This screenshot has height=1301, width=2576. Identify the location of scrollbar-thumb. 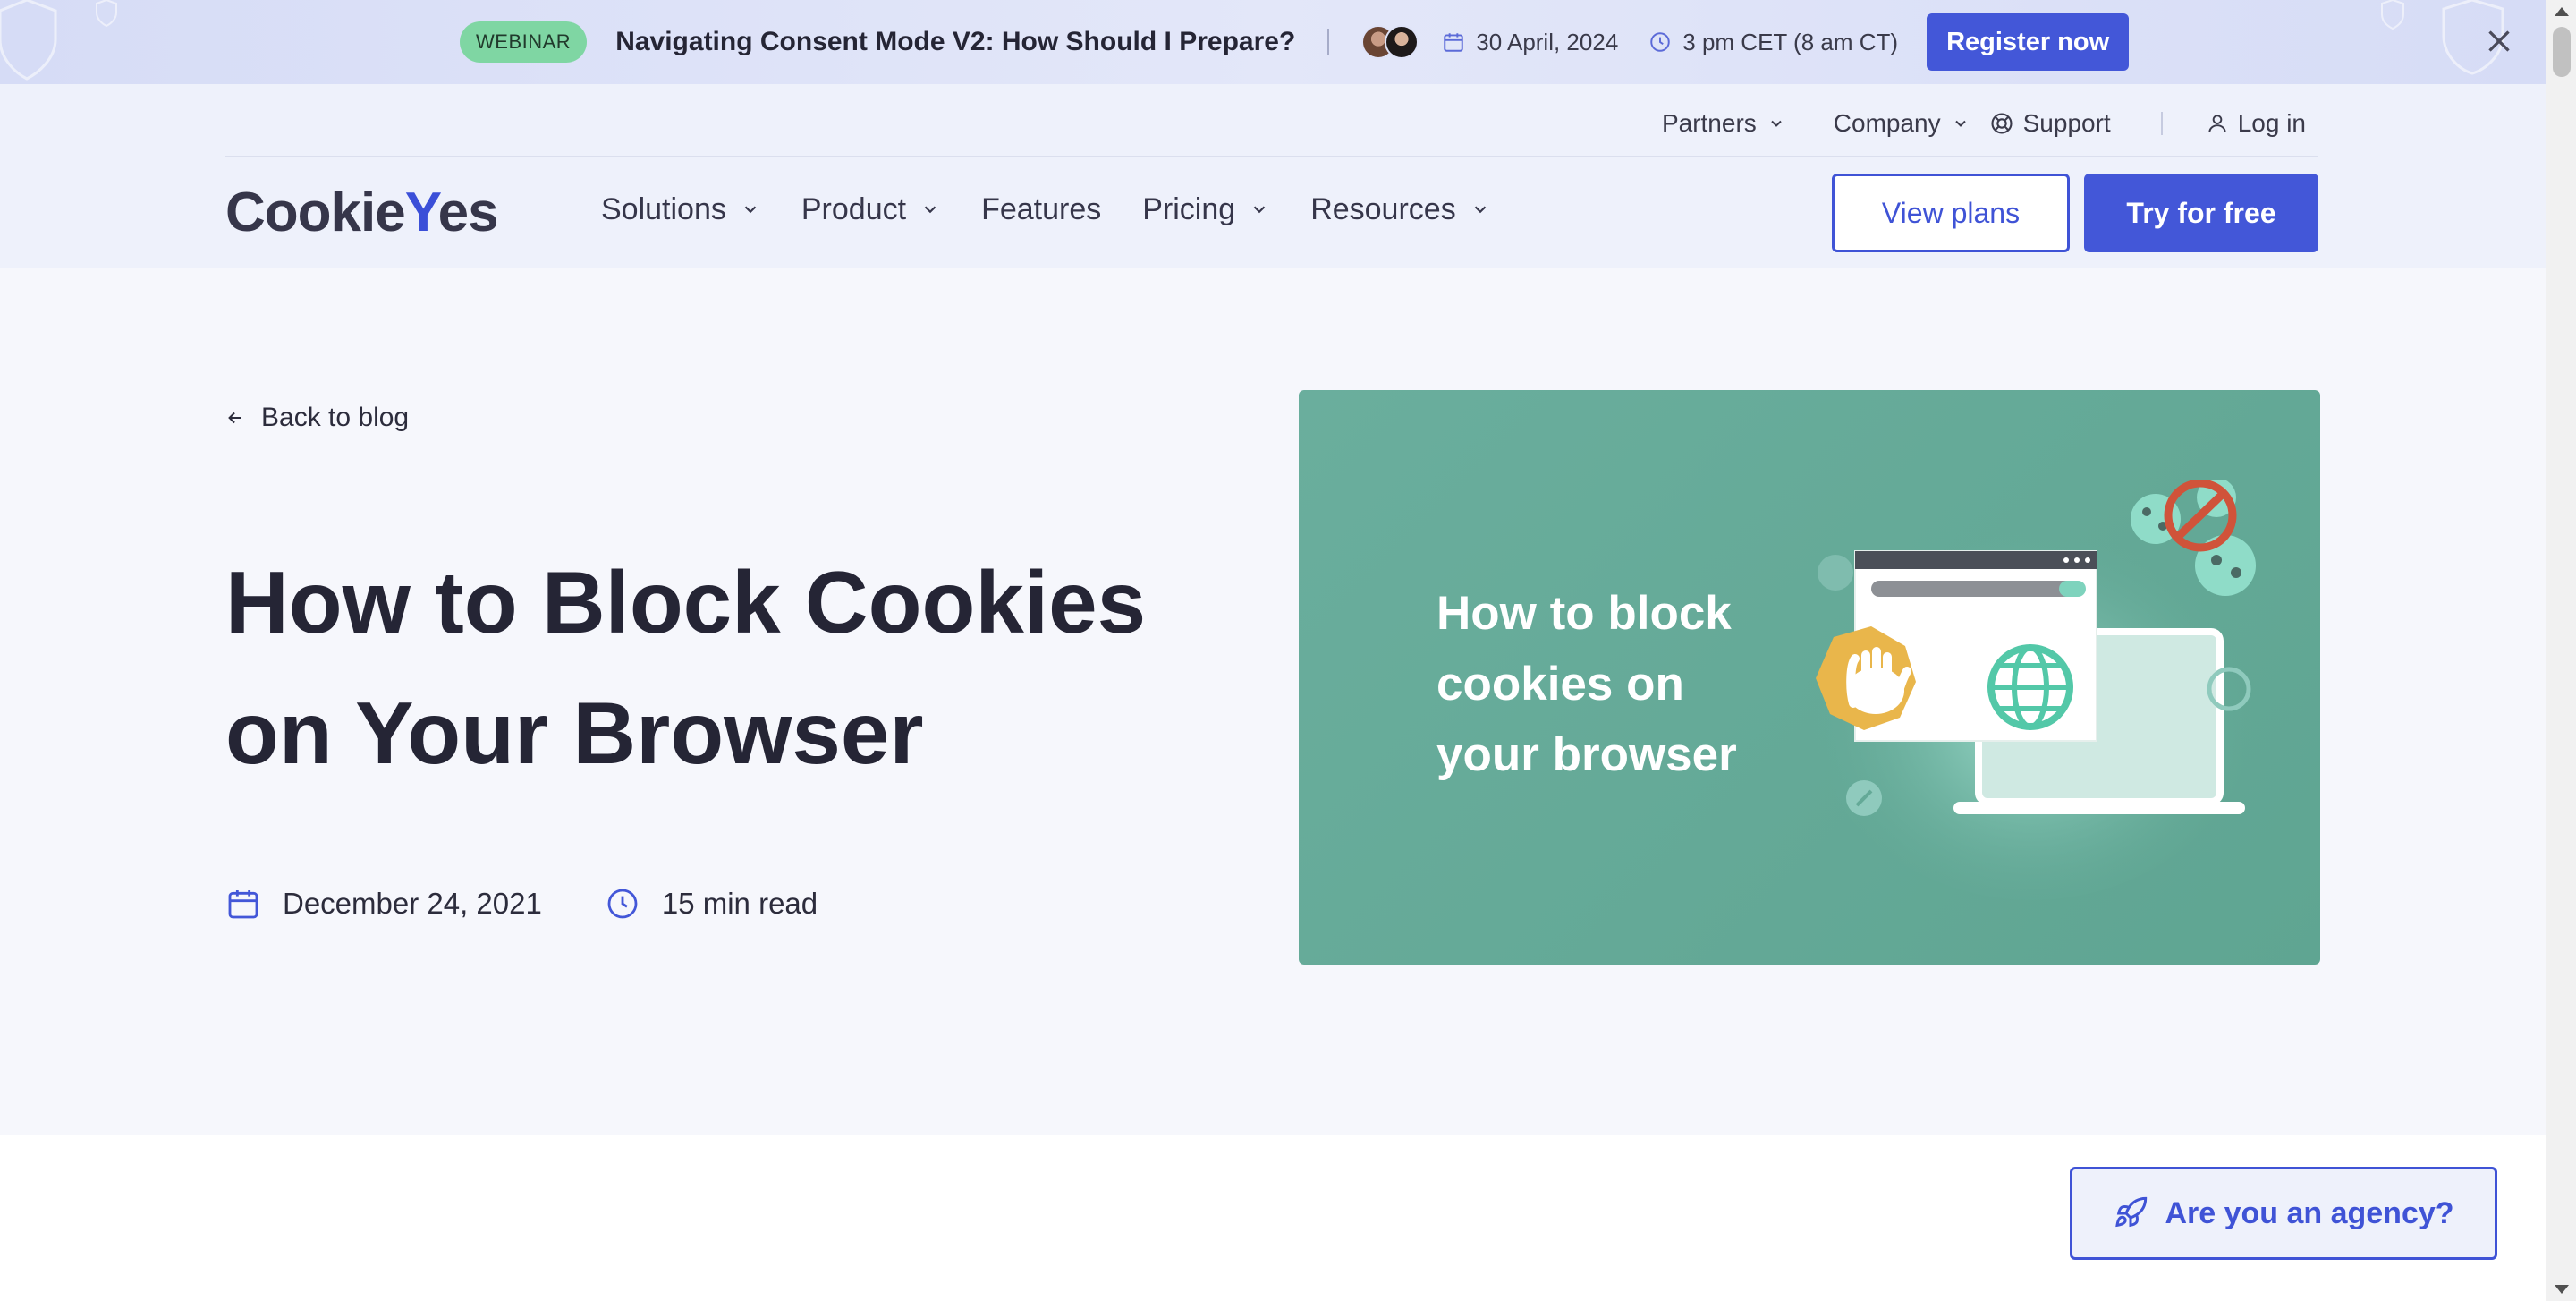
(2562, 52).